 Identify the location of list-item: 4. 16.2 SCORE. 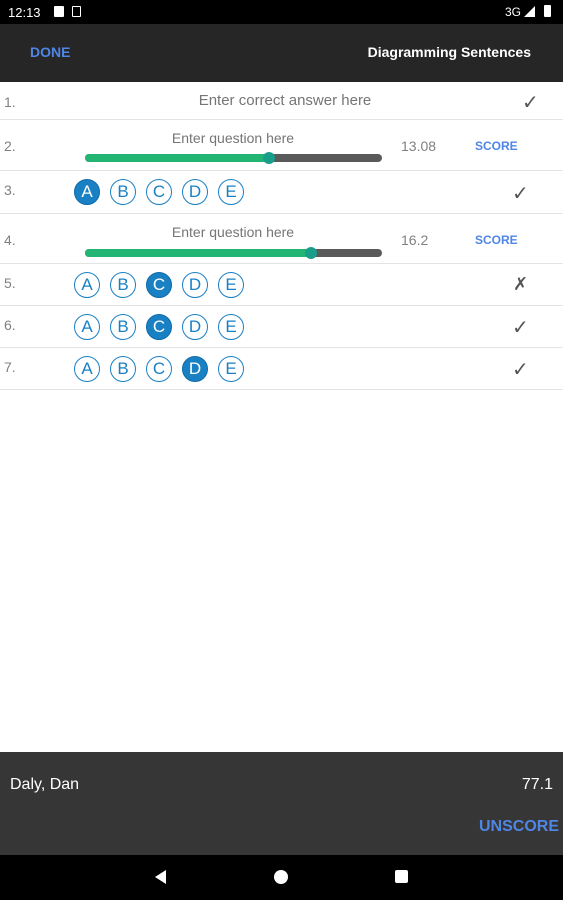
(281, 239).